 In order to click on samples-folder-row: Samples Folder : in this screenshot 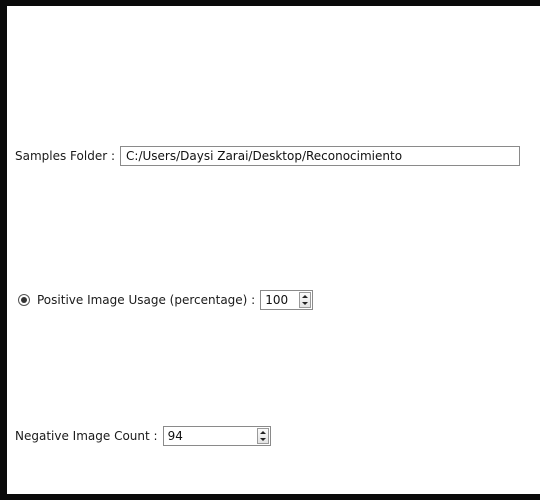, I will do `click(268, 156)`.